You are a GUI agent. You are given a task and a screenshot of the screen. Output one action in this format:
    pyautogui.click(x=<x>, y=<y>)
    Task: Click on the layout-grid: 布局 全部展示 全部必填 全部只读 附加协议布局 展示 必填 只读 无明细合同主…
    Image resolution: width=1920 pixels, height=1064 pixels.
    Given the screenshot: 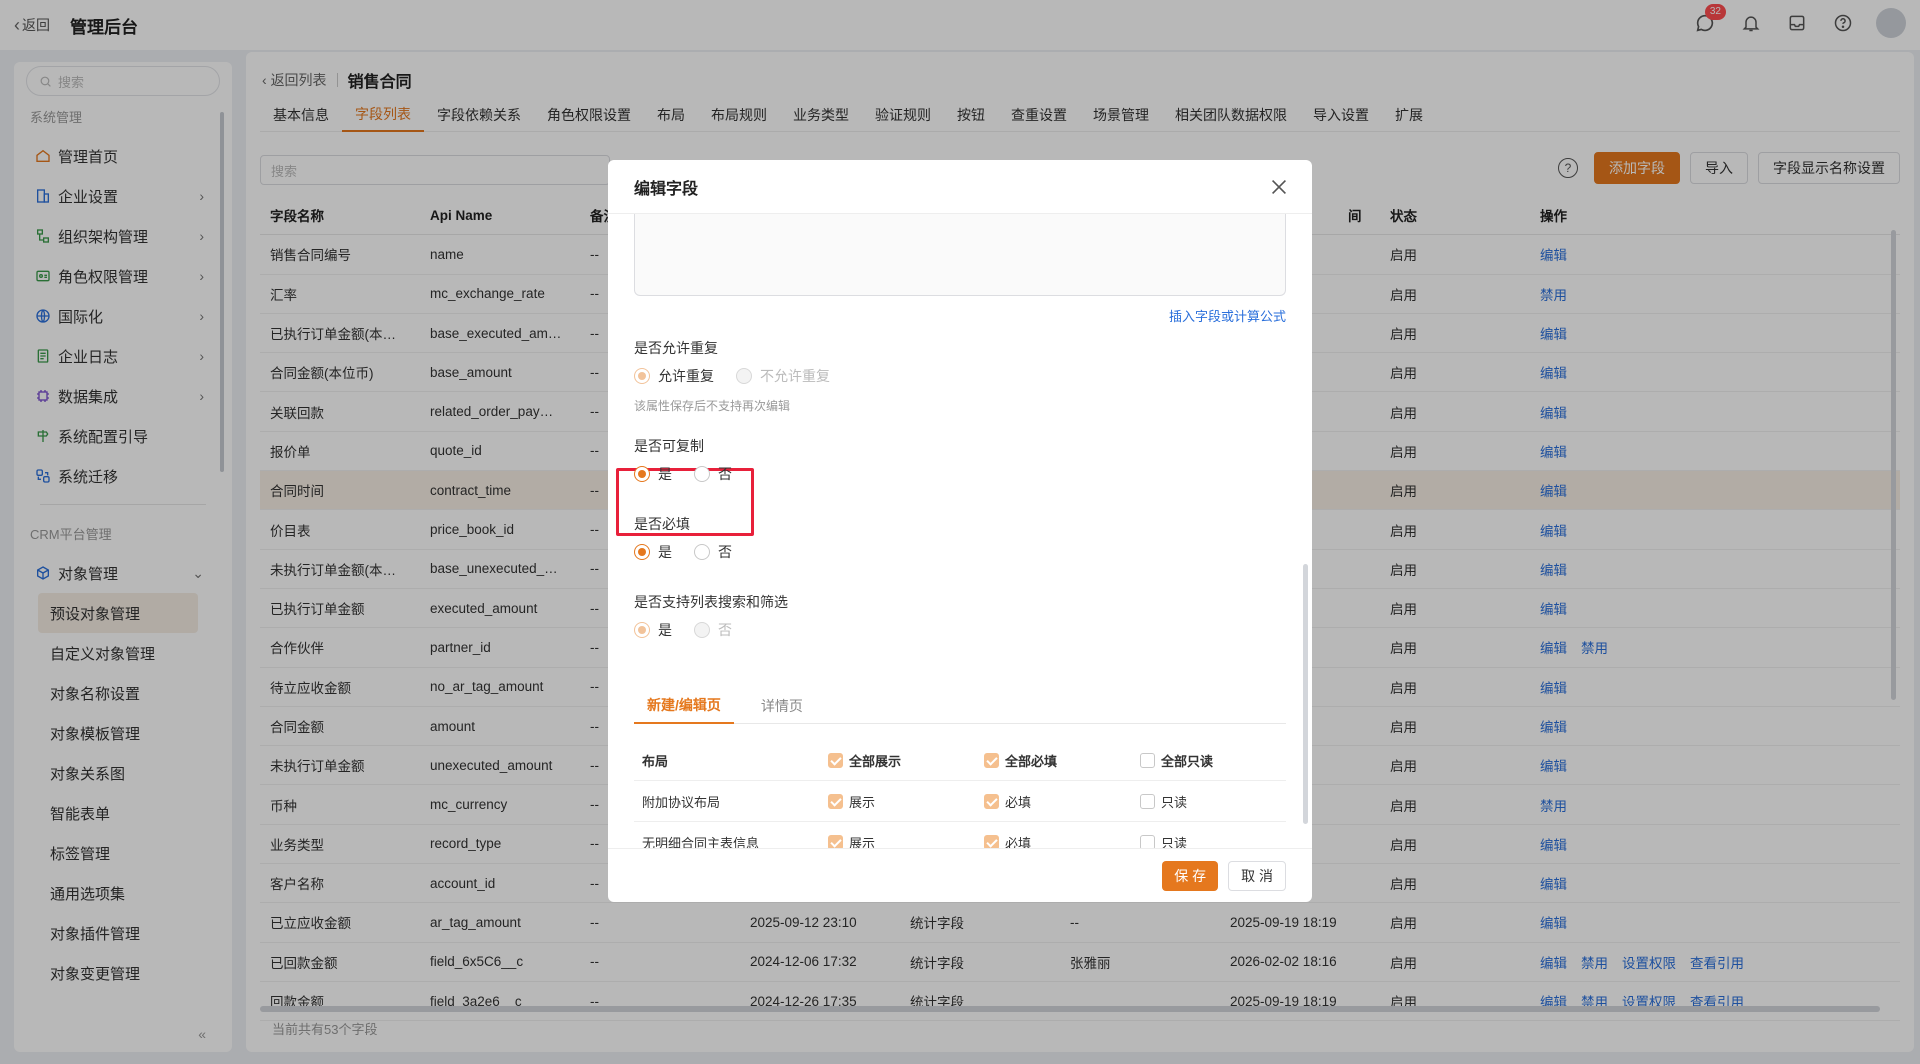 What is the action you would take?
    pyautogui.click(x=960, y=794)
    